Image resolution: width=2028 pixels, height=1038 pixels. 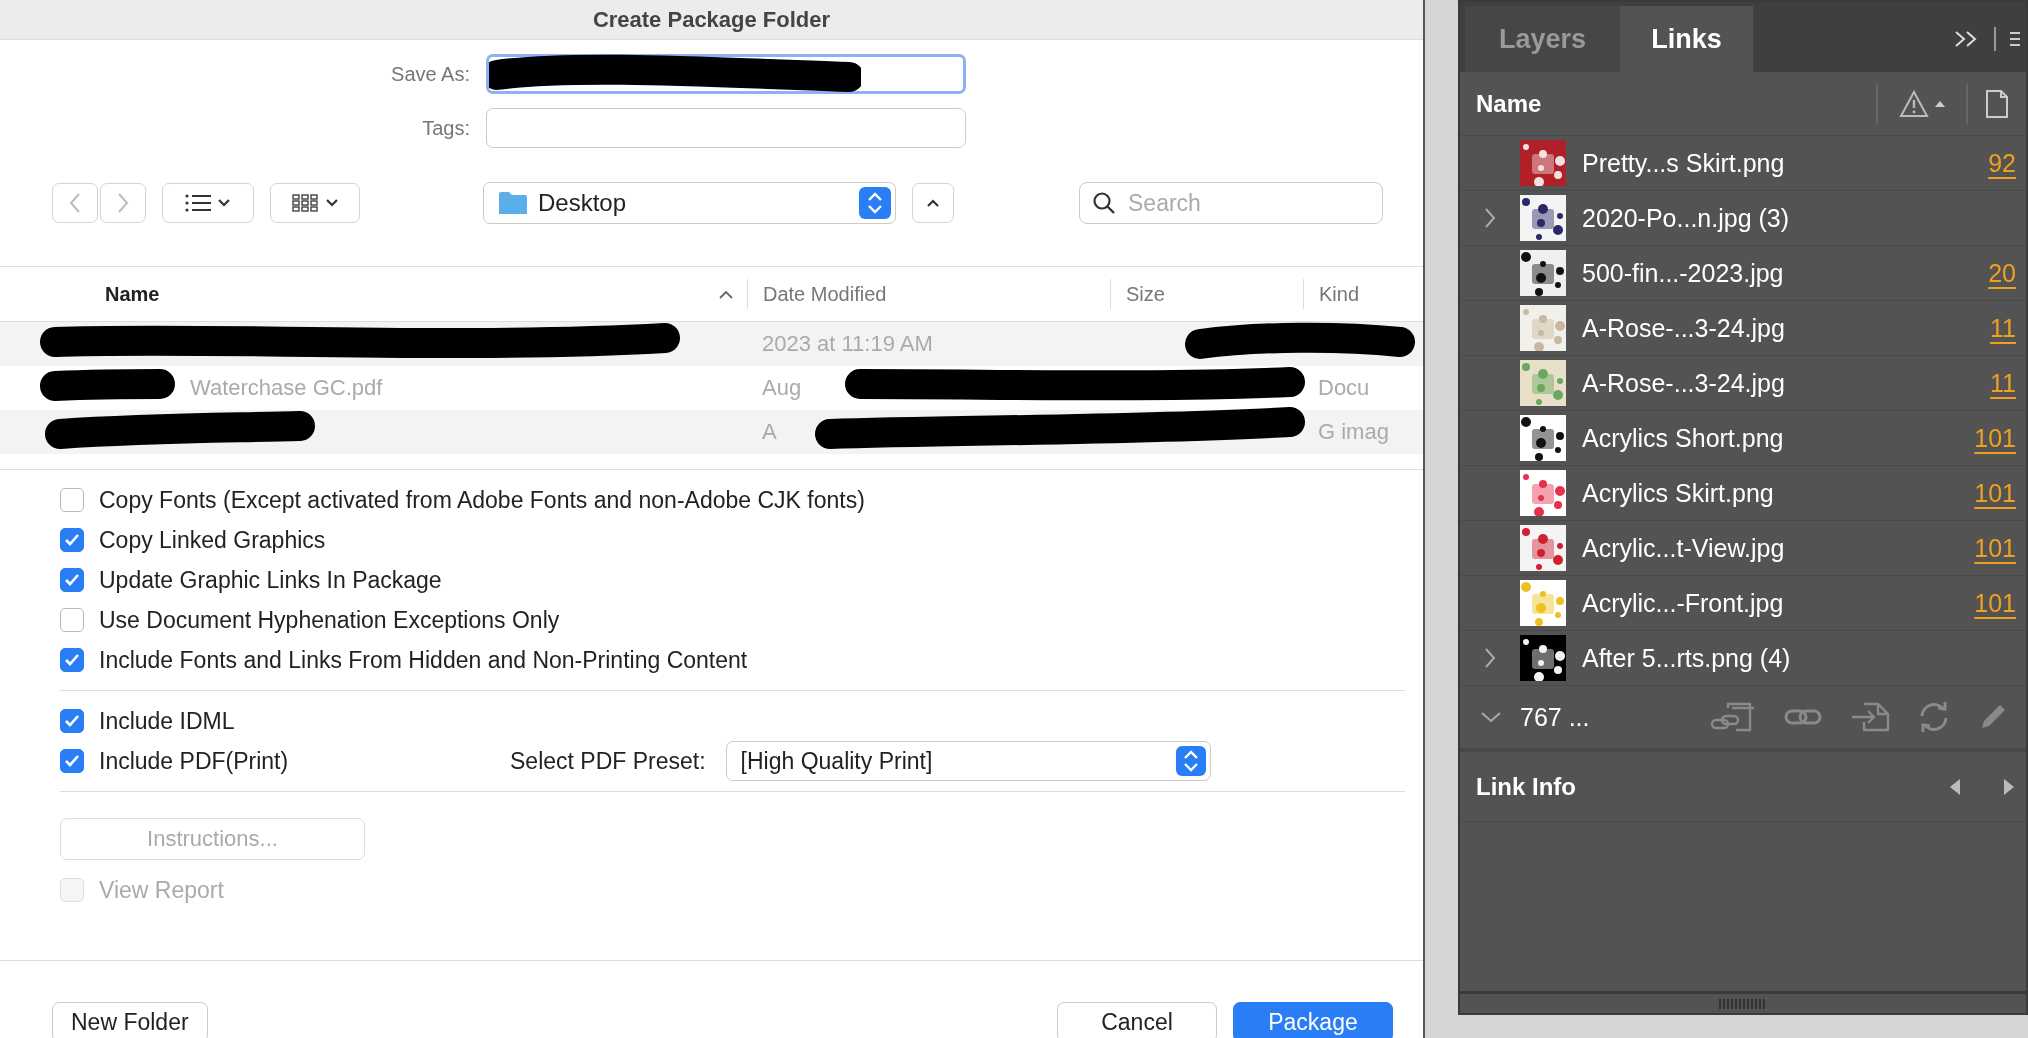 I want to click on checkbox-label: Include PDF(Print), so click(x=194, y=761).